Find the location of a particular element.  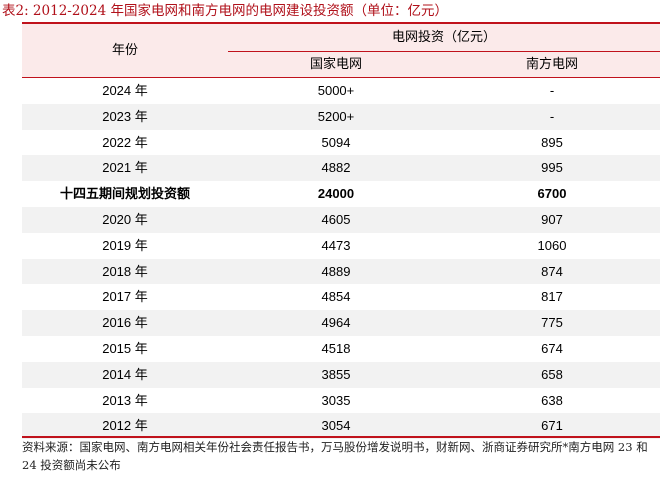

state-grid-value: 5094 is located at coordinates (336, 142).